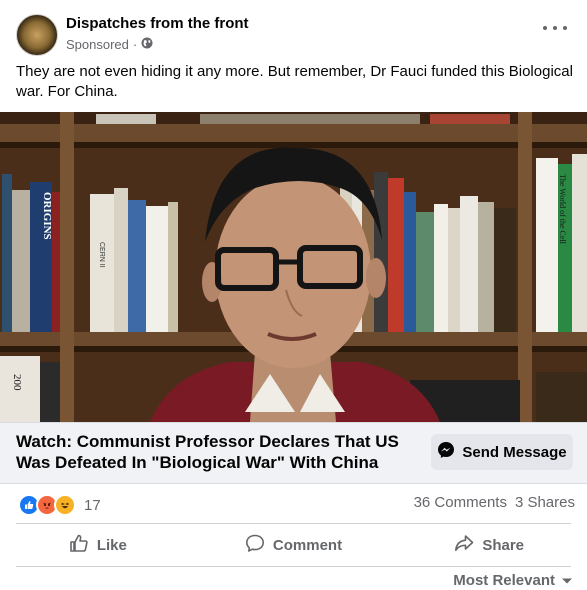 This screenshot has height=590, width=587. Describe the element at coordinates (101, 255) in the screenshot. I see `book-title-cern: CERN II` at that location.